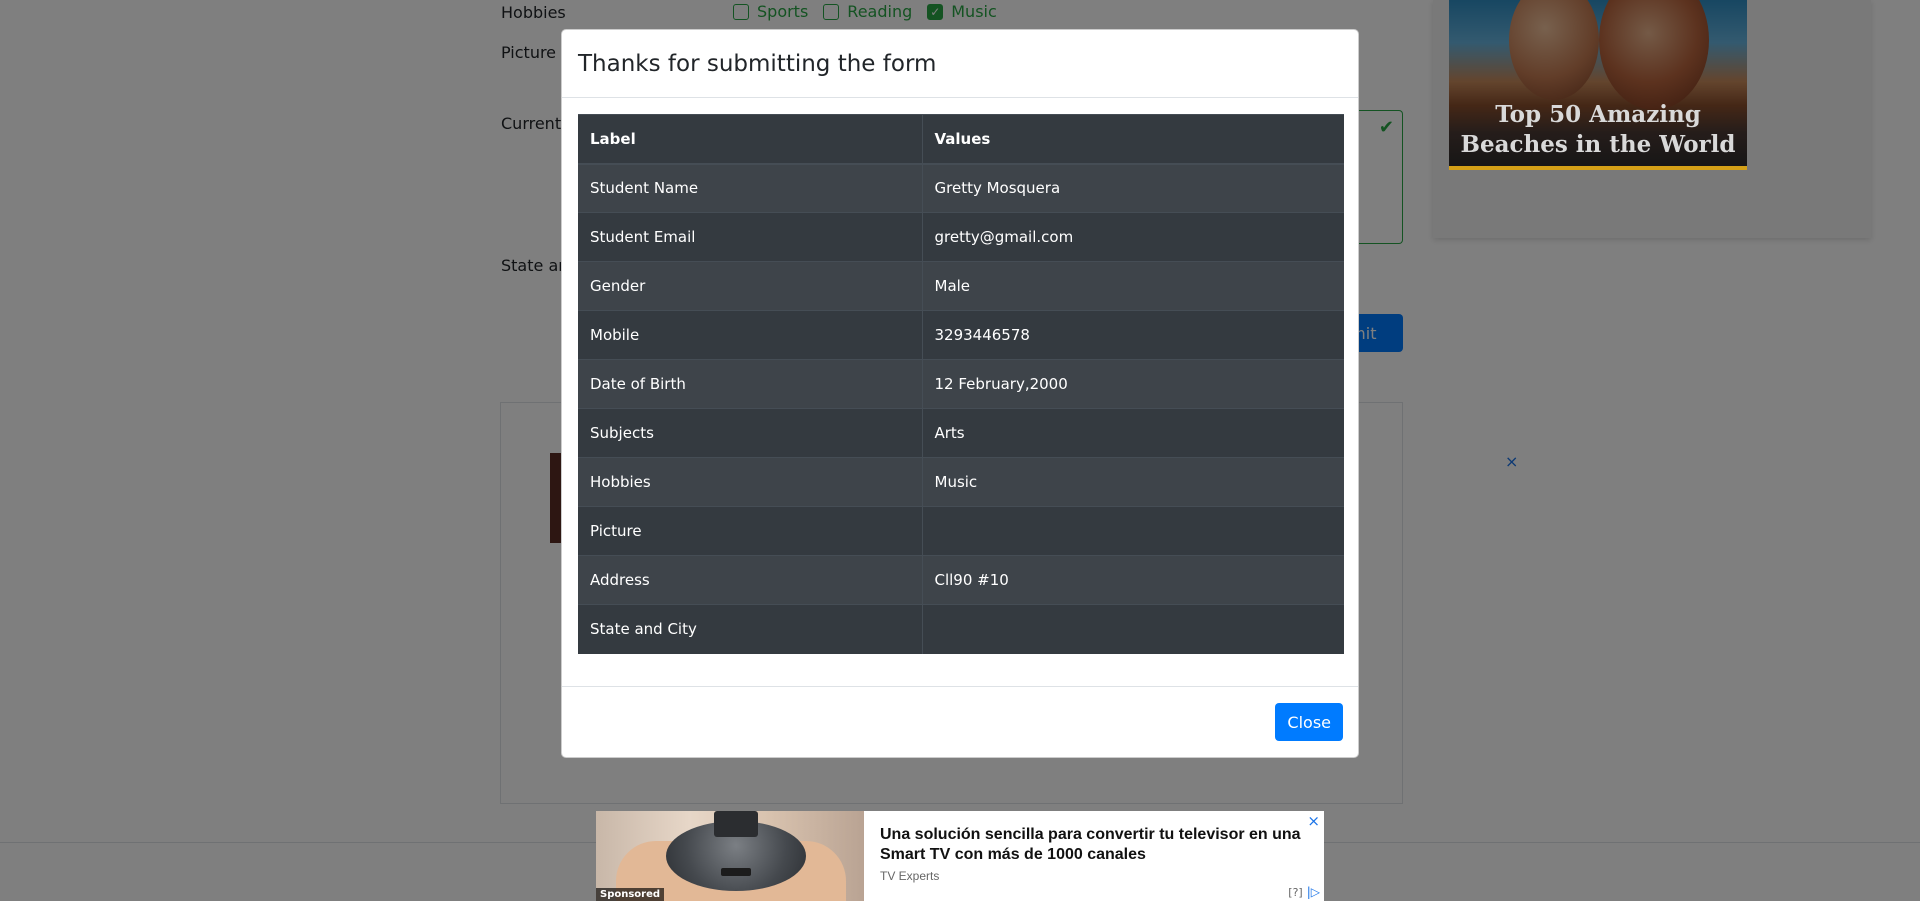 Image resolution: width=1920 pixels, height=901 pixels. What do you see at coordinates (1304, 892) in the screenshot?
I see `ad-info: [?] |▷` at bounding box center [1304, 892].